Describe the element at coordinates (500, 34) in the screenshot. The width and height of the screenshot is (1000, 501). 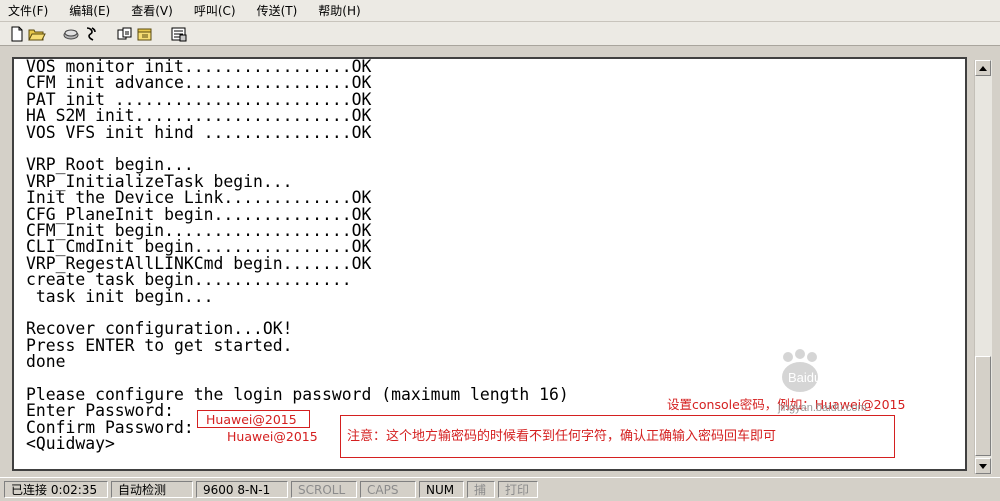
I see `toolbar` at that location.